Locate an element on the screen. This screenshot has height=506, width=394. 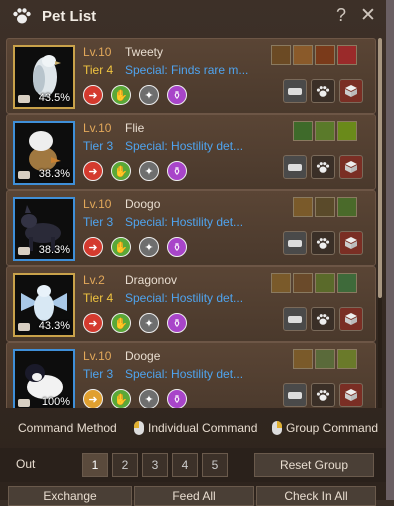
reset-group-button: Reset Group is located at coordinates (314, 465).